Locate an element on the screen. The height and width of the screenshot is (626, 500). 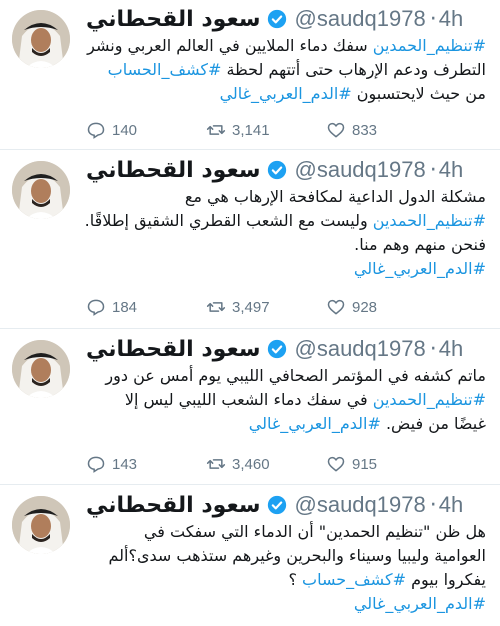
reply-button: 143 is located at coordinates (146, 464).